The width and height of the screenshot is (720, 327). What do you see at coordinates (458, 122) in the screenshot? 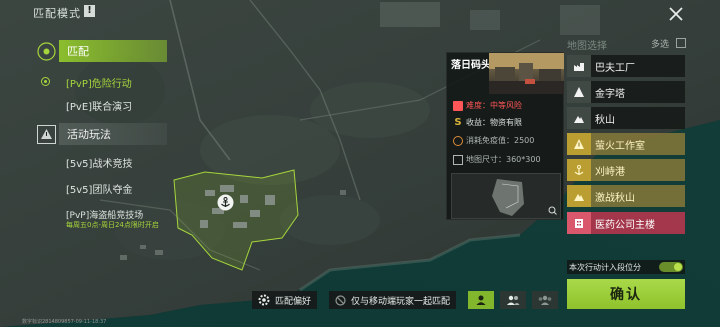
I see `dollar-icon: S` at bounding box center [458, 122].